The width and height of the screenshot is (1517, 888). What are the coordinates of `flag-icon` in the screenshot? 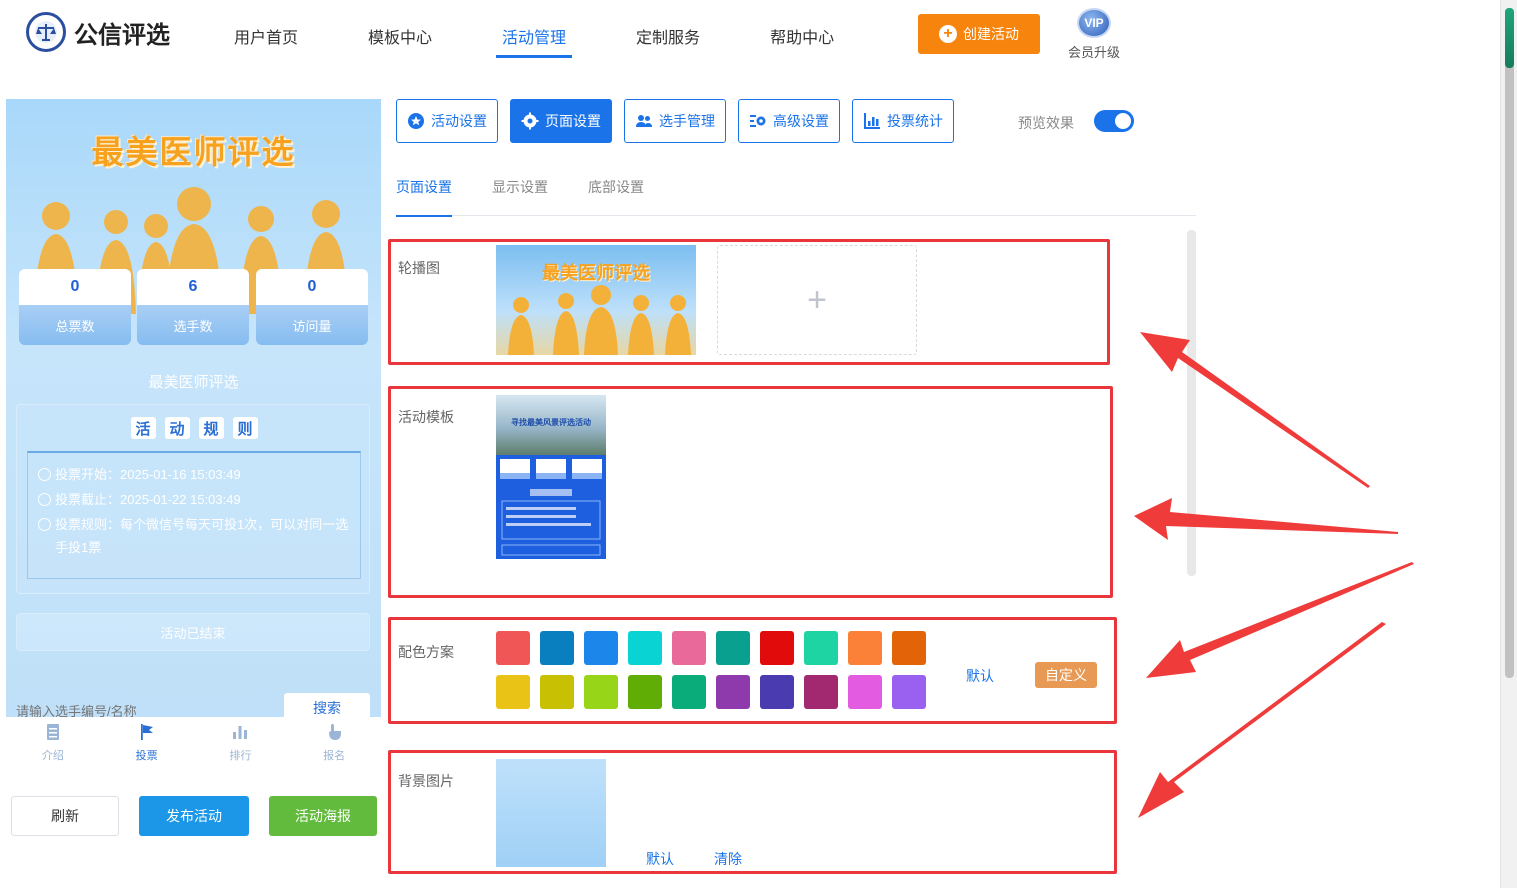 It's located at (146, 732).